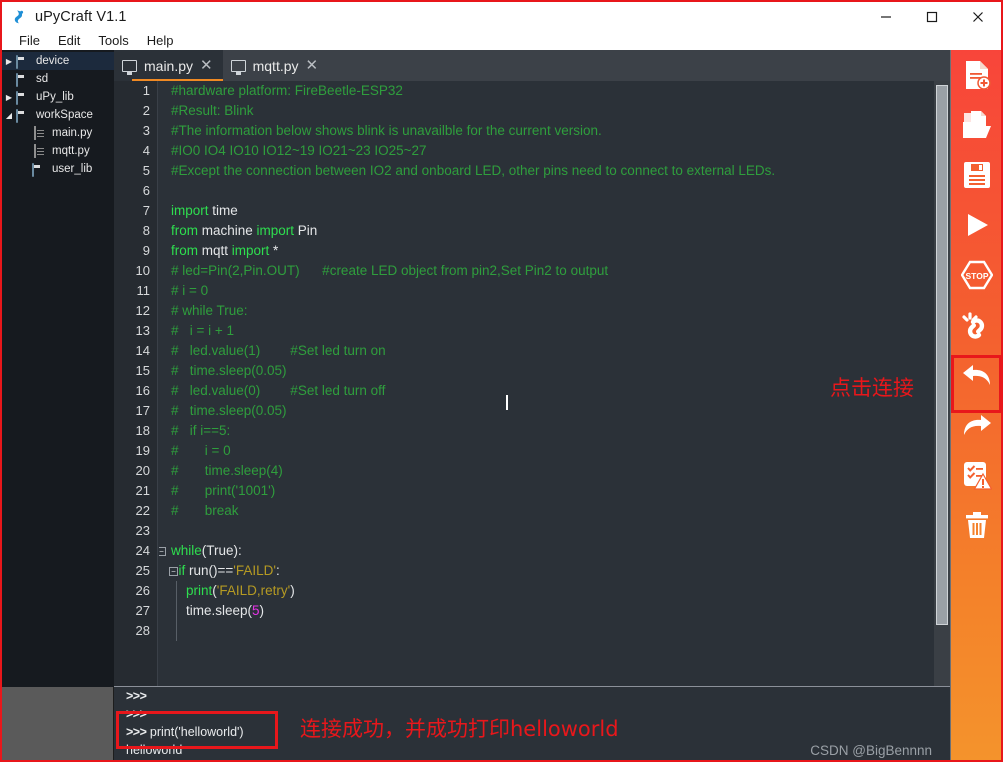 The width and height of the screenshot is (1003, 762). I want to click on undo-button, so click(976, 375).